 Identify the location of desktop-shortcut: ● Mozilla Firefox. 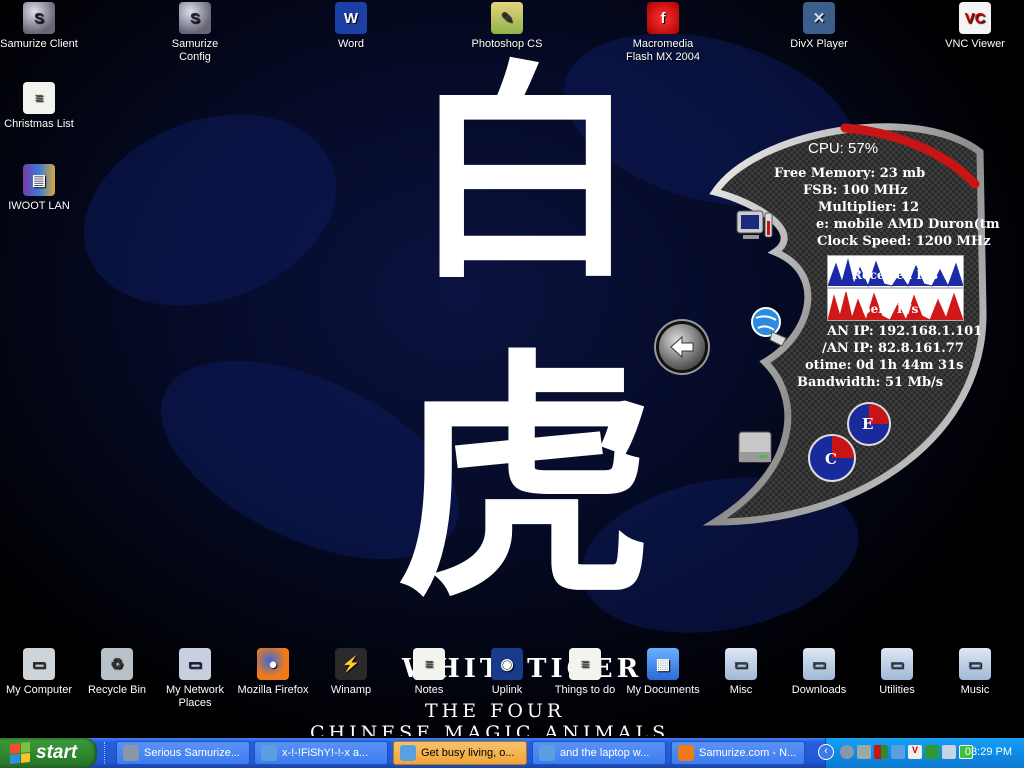
(273, 672).